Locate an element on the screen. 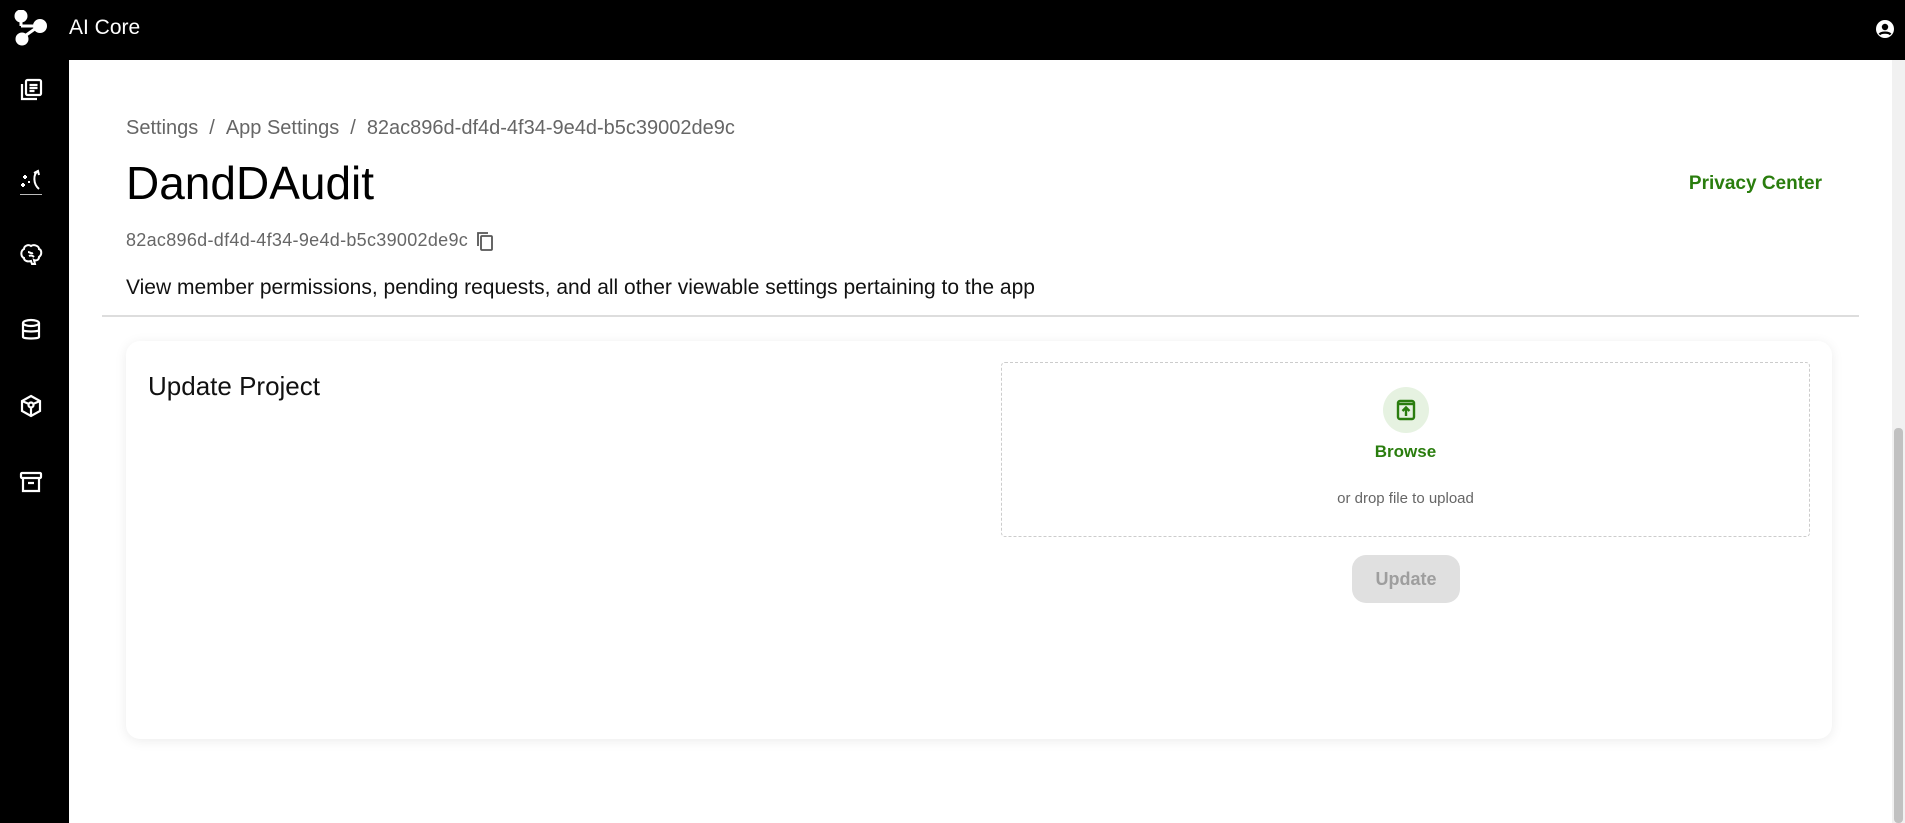  divider is located at coordinates (980, 316).